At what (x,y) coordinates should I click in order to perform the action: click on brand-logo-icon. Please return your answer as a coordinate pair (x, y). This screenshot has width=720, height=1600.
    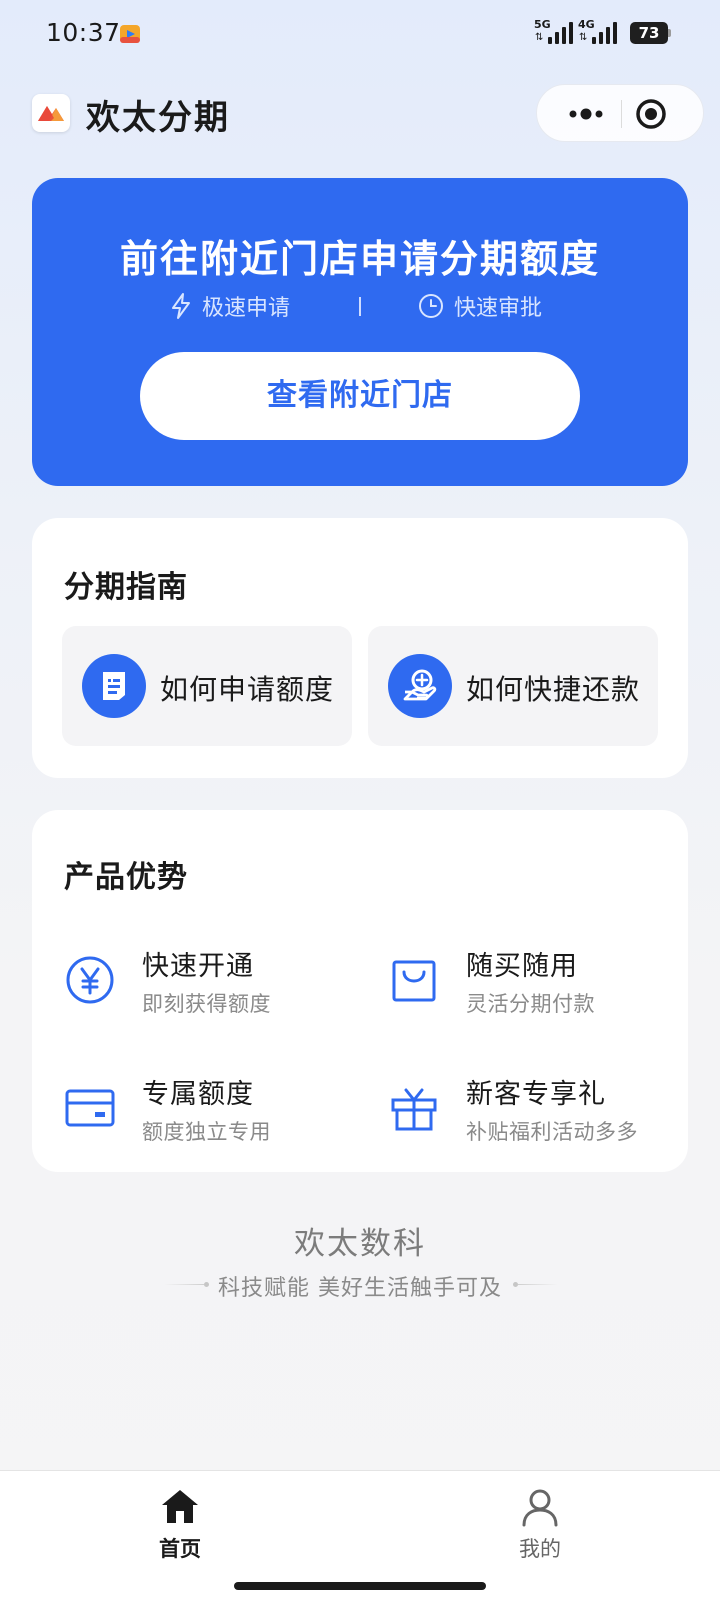
    Looking at the image, I should click on (51, 113).